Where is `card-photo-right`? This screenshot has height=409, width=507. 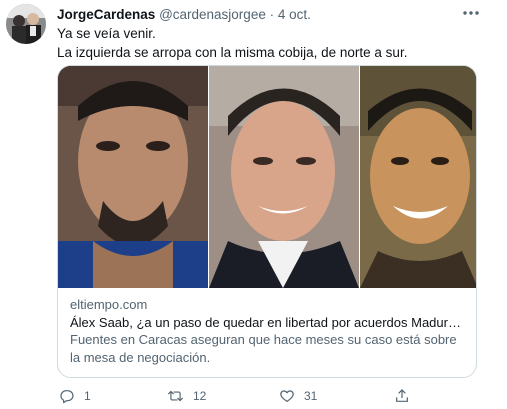
card-photo-right is located at coordinates (418, 177).